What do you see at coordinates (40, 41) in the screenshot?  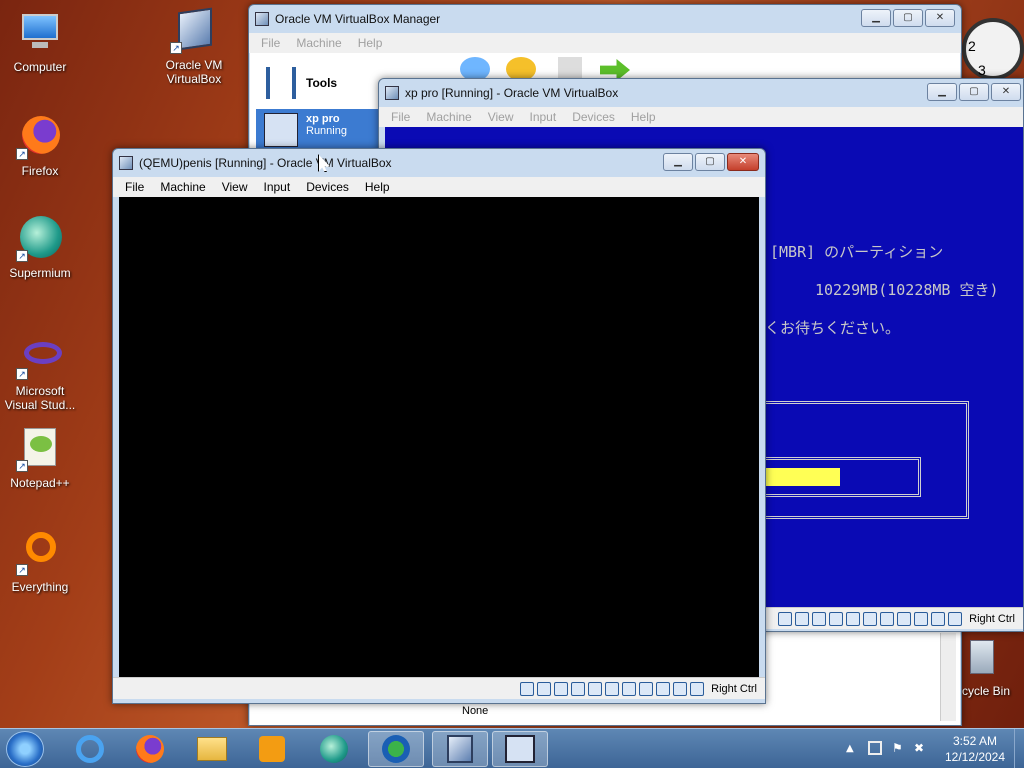 I see `desktop-icon-computer: Computer` at bounding box center [40, 41].